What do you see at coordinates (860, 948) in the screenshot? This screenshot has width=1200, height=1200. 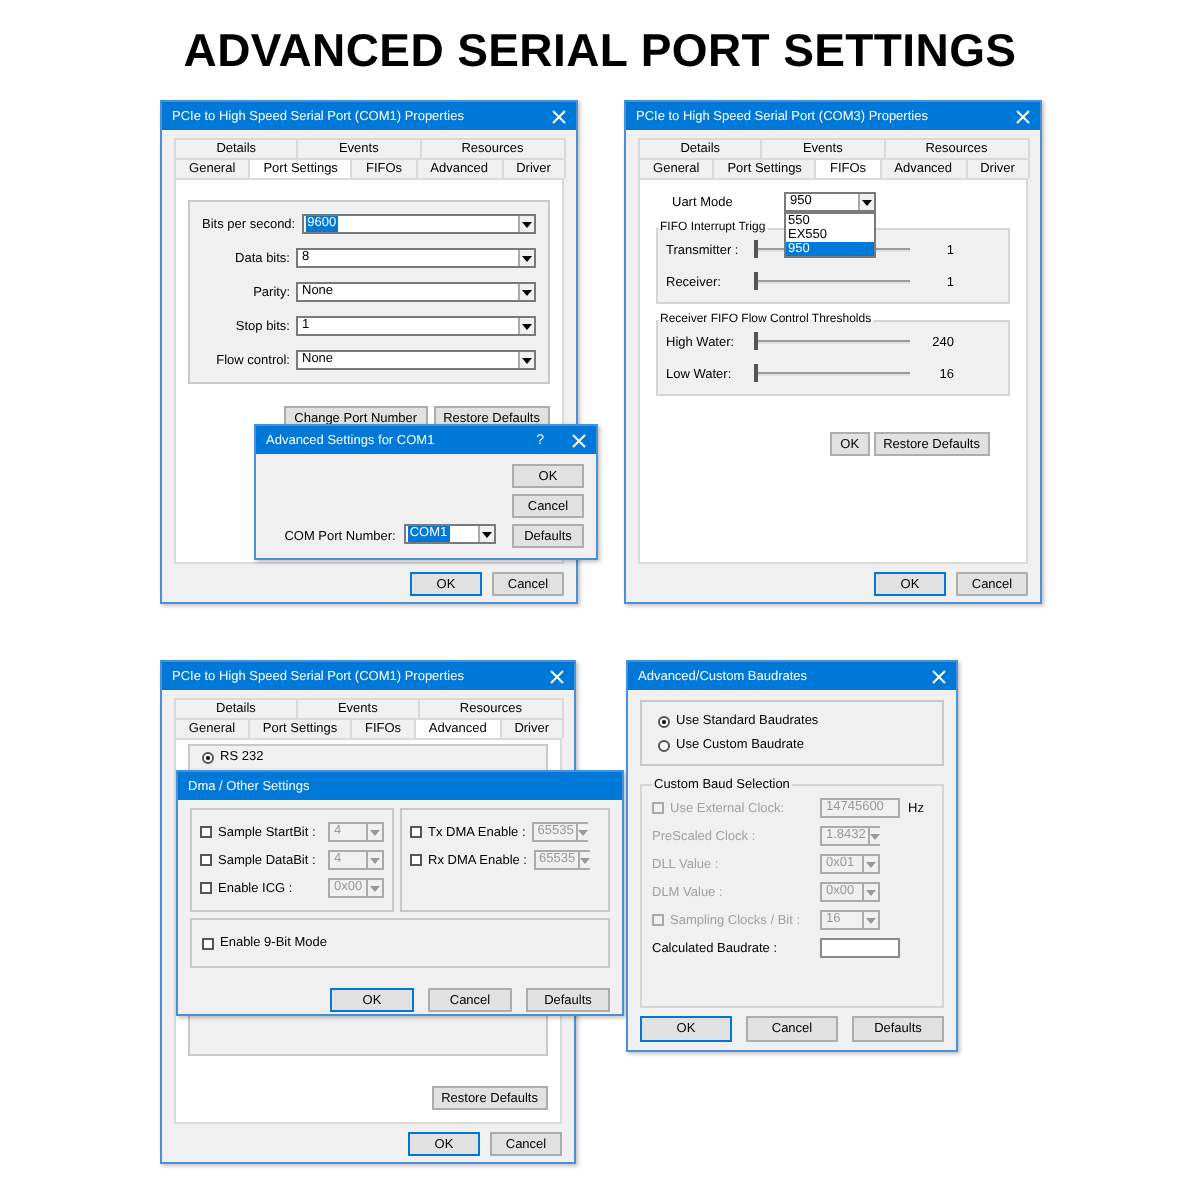 I see `text-field` at bounding box center [860, 948].